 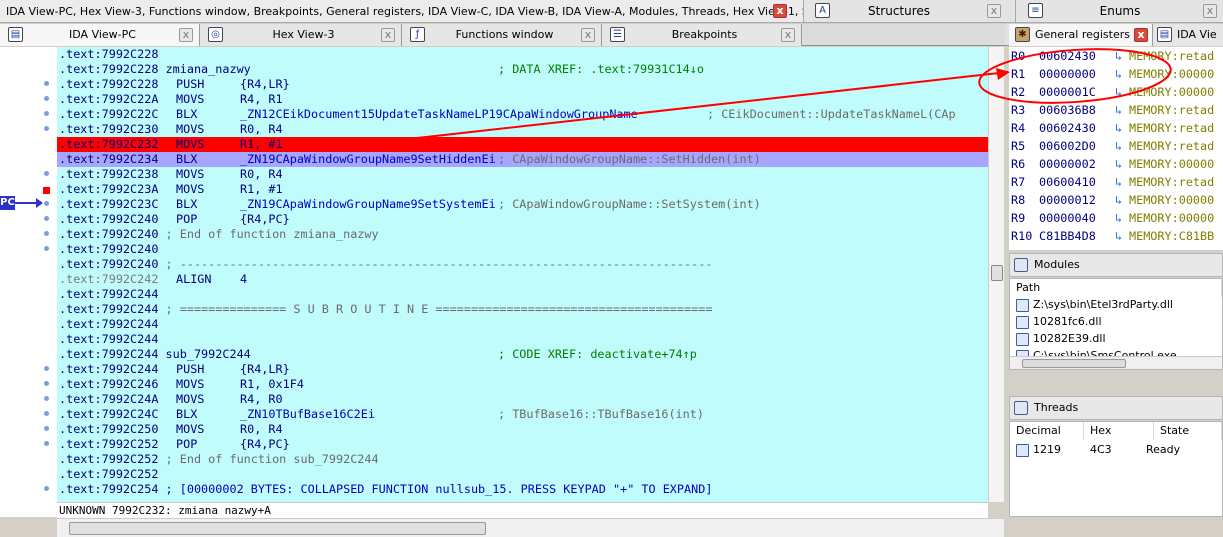 What do you see at coordinates (1116, 288) in the screenshot?
I see `column-header-path: Path` at bounding box center [1116, 288].